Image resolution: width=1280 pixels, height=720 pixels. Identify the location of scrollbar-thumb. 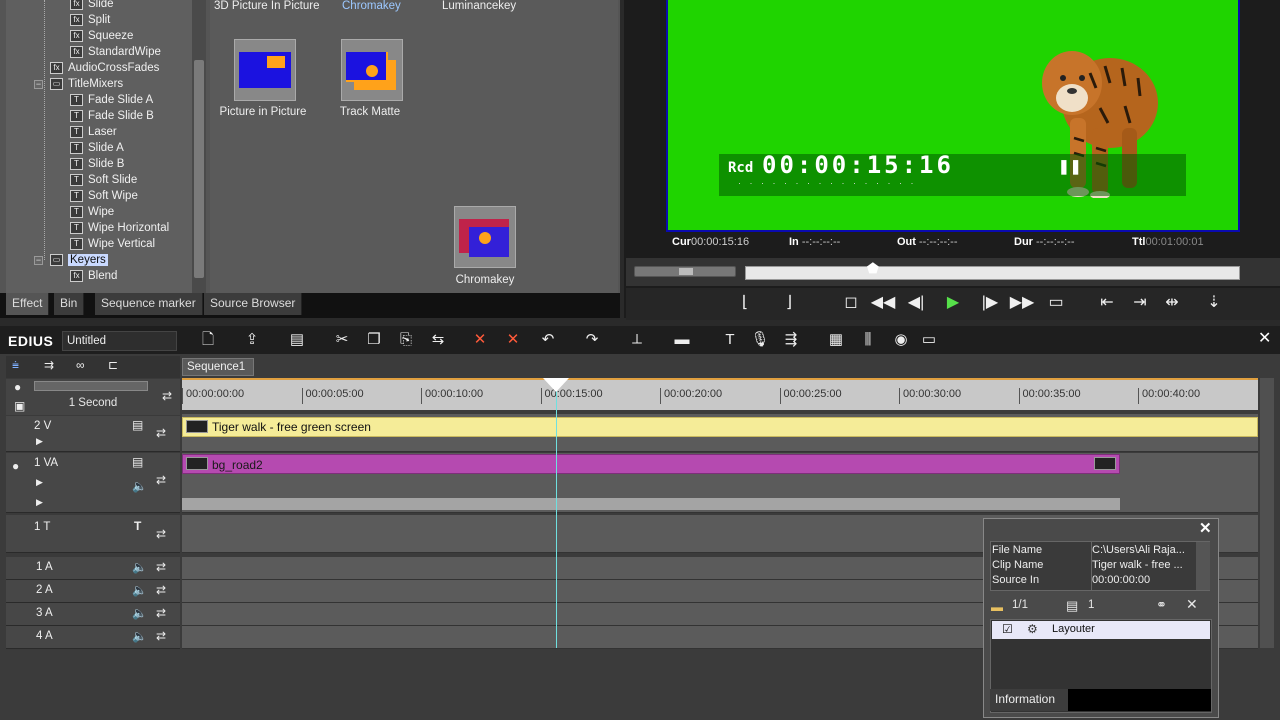
(199, 169).